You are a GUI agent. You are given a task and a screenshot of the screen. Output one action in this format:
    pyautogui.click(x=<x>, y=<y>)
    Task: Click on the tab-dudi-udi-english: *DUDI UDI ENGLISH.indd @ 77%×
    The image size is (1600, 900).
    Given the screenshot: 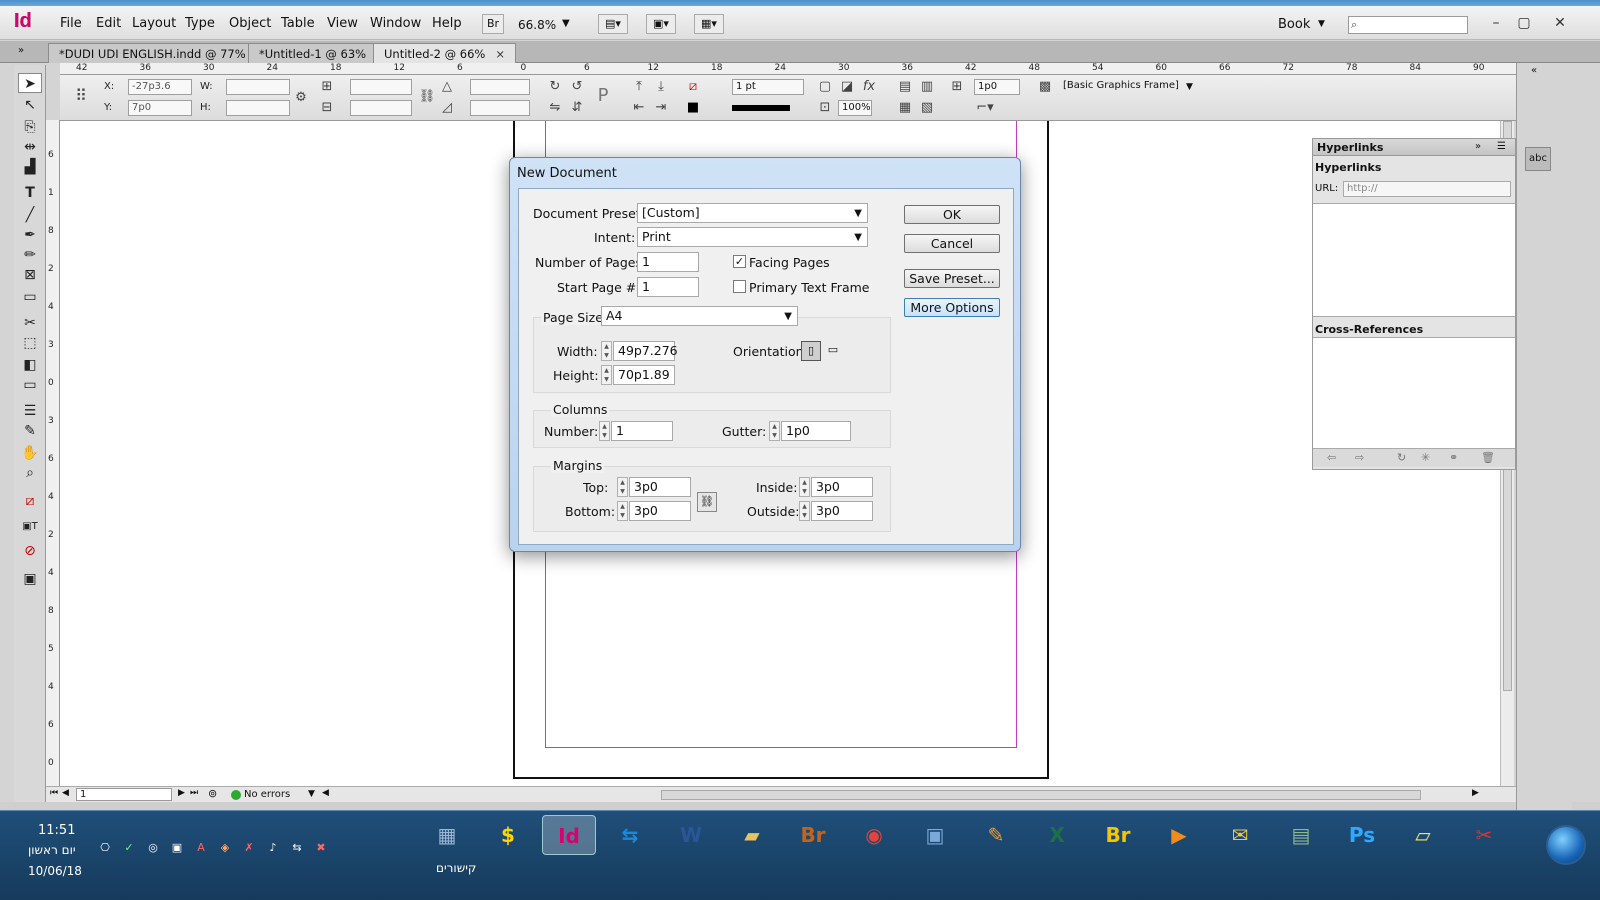 What is the action you would take?
    pyautogui.click(x=162, y=53)
    